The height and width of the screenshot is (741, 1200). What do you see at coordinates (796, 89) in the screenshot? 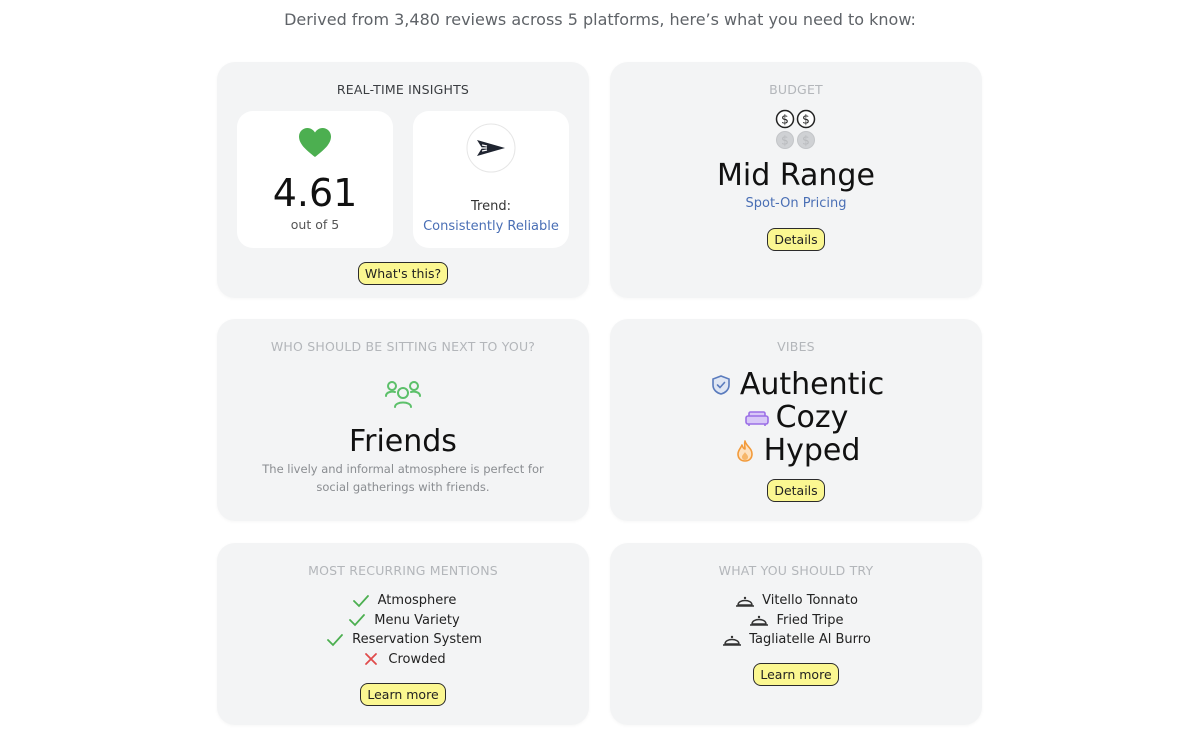
I see `budget-title: BUDGET` at bounding box center [796, 89].